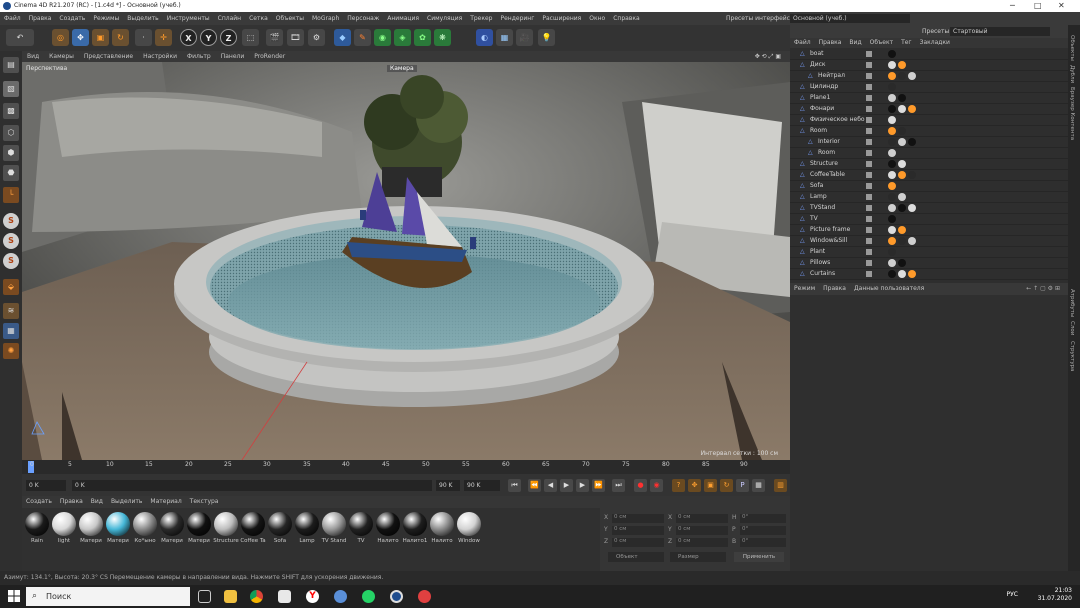 Image resolution: width=1080 pixels, height=608 pixels. What do you see at coordinates (702, 518) in the screenshot?
I see `size-x-field: 0 см` at bounding box center [702, 518].